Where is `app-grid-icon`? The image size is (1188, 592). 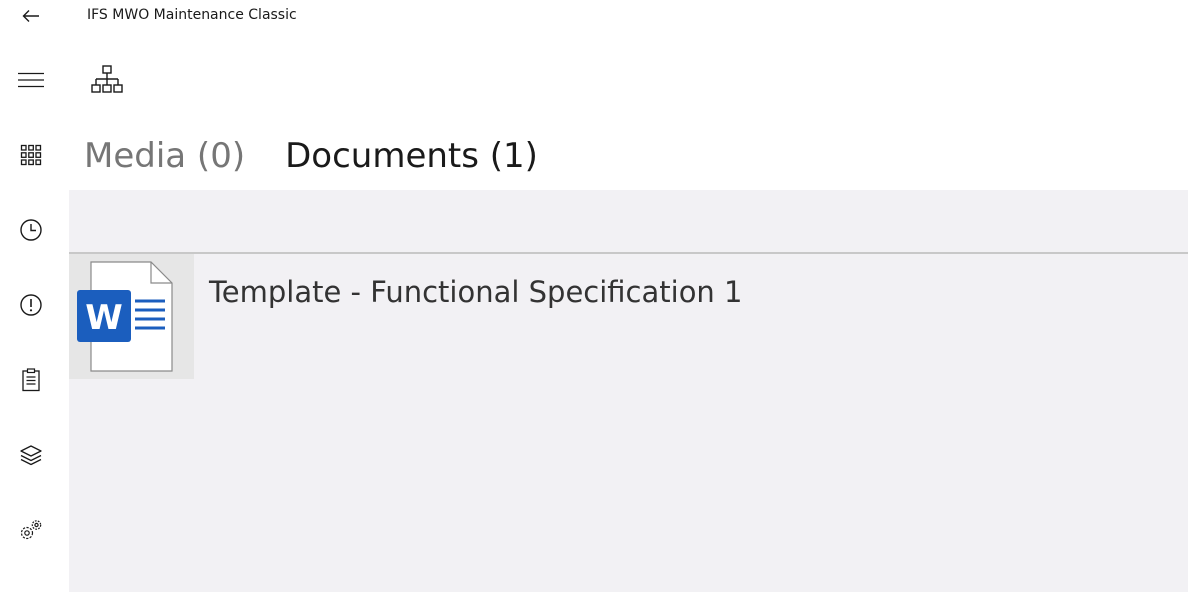 app-grid-icon is located at coordinates (31, 154).